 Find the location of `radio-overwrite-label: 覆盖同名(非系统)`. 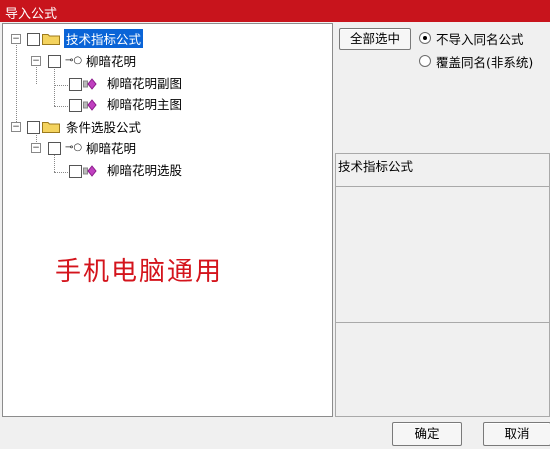

radio-overwrite-label: 覆盖同名(非系统) is located at coordinates (484, 61).